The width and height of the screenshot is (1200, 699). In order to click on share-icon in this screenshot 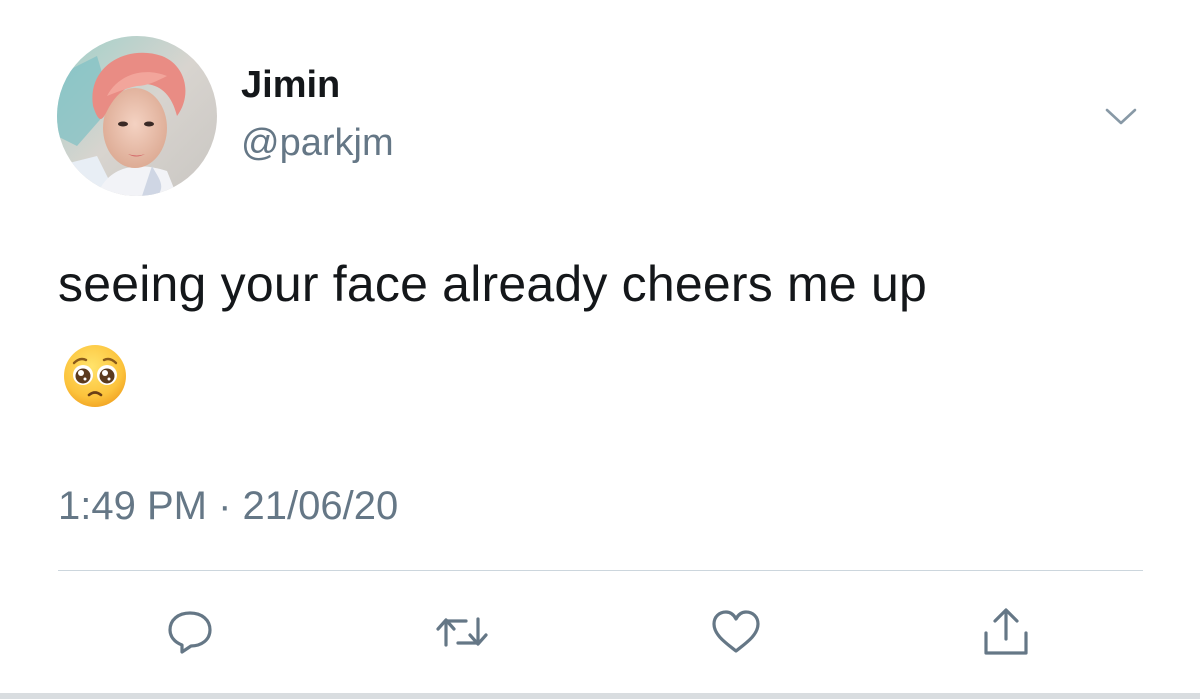, I will do `click(1006, 631)`.